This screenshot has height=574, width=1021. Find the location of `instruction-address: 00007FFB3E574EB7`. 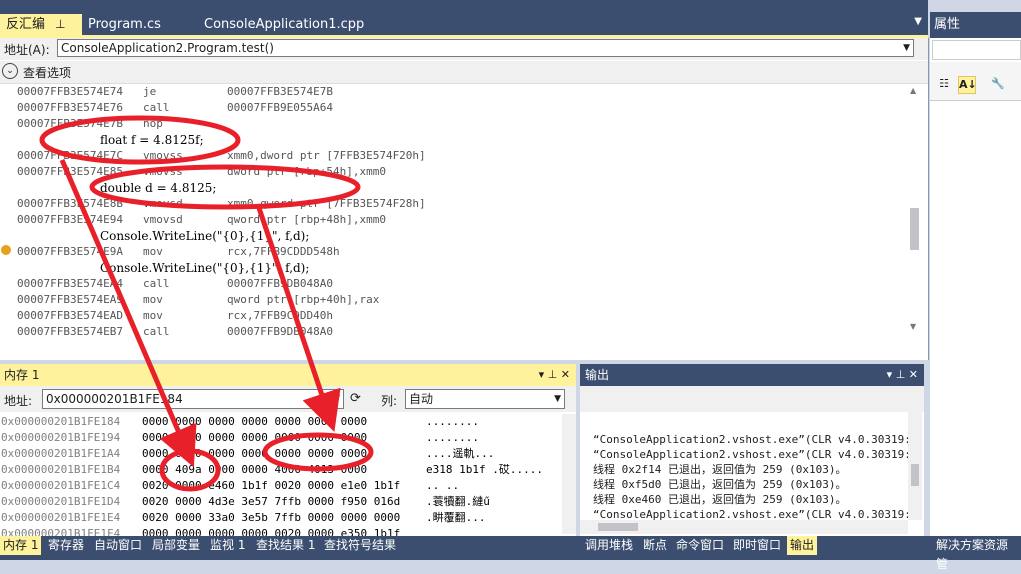

instruction-address: 00007FFB3E574EB7 is located at coordinates (70, 331).